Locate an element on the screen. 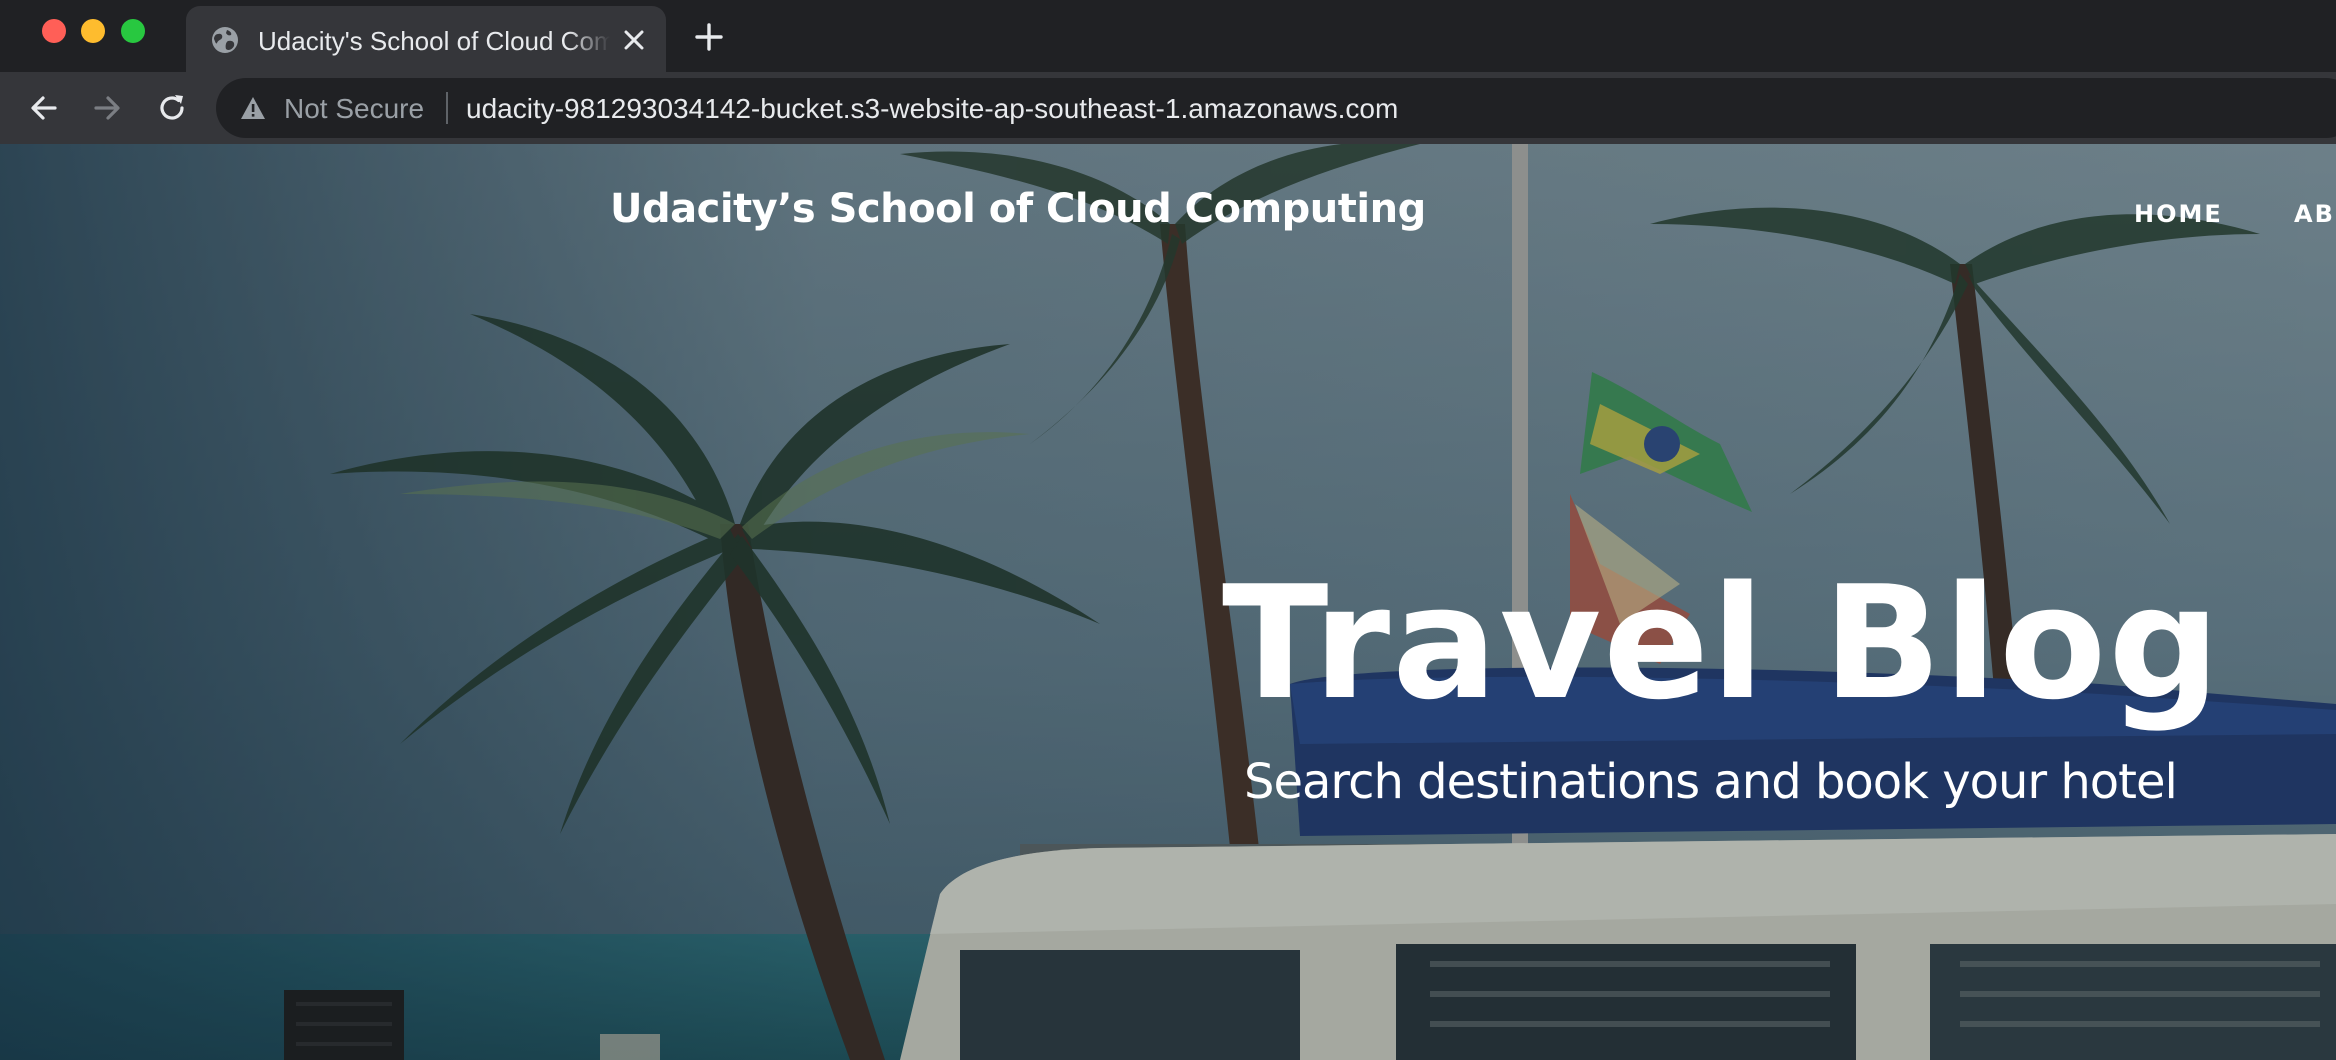 This screenshot has width=2336, height=1060. arrow-right-icon is located at coordinates (107, 108).